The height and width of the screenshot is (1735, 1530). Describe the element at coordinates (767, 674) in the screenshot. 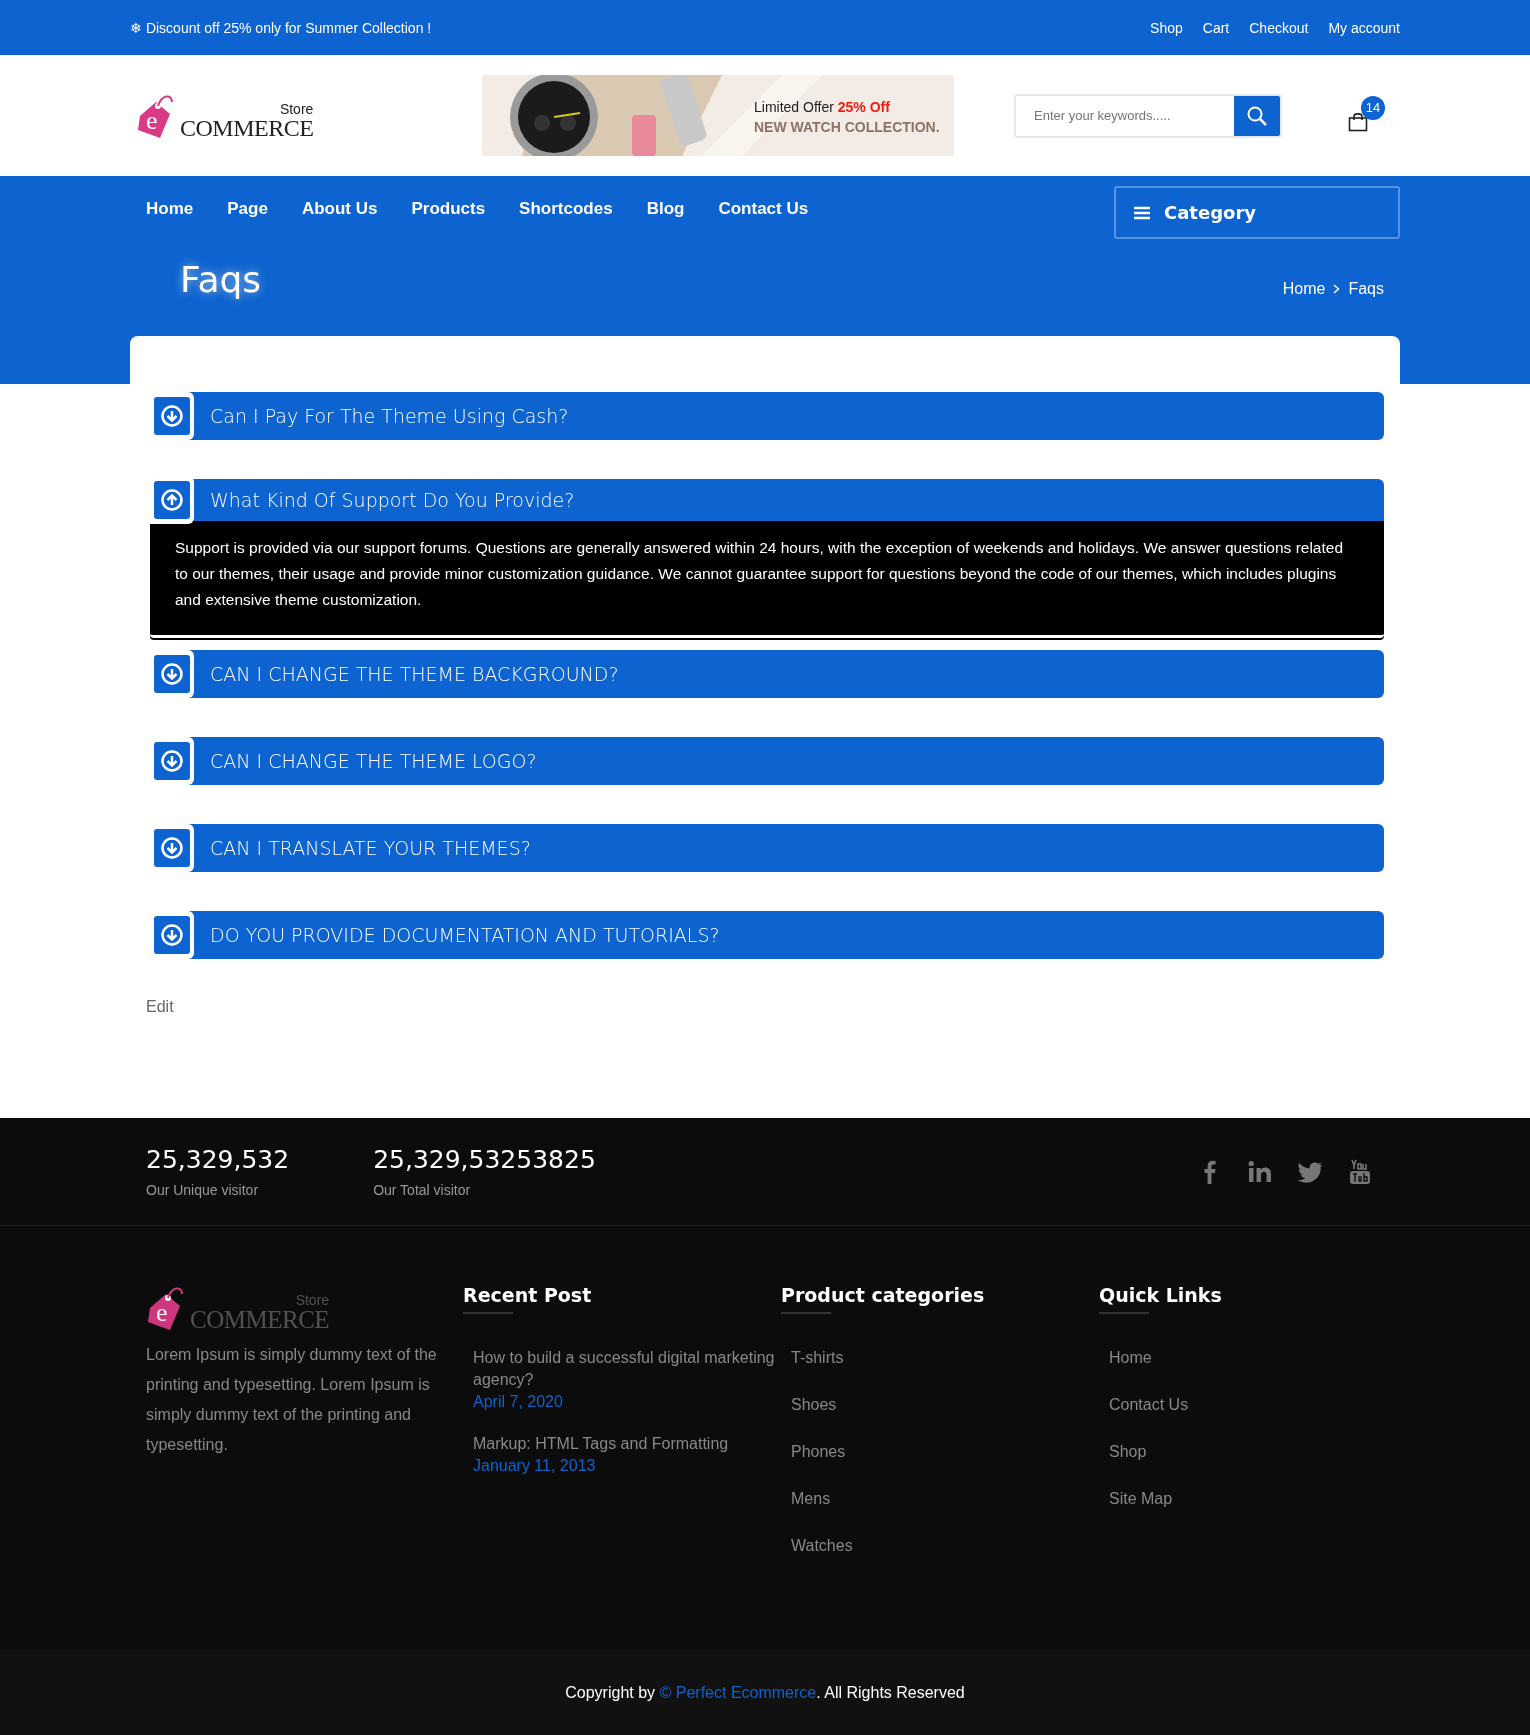

I see `faq-question: CAN I CHANGE THE THEME BACKGROUND?` at that location.